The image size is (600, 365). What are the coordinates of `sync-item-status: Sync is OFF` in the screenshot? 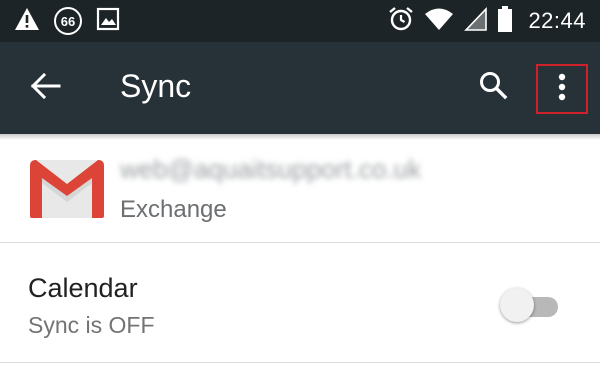 It's located at (91, 325).